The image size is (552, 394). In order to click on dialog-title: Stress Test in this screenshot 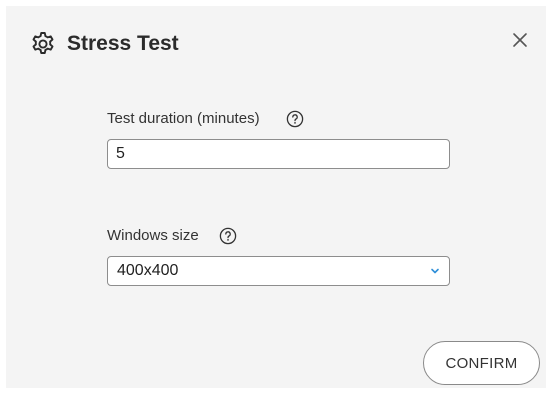, I will do `click(123, 43)`.